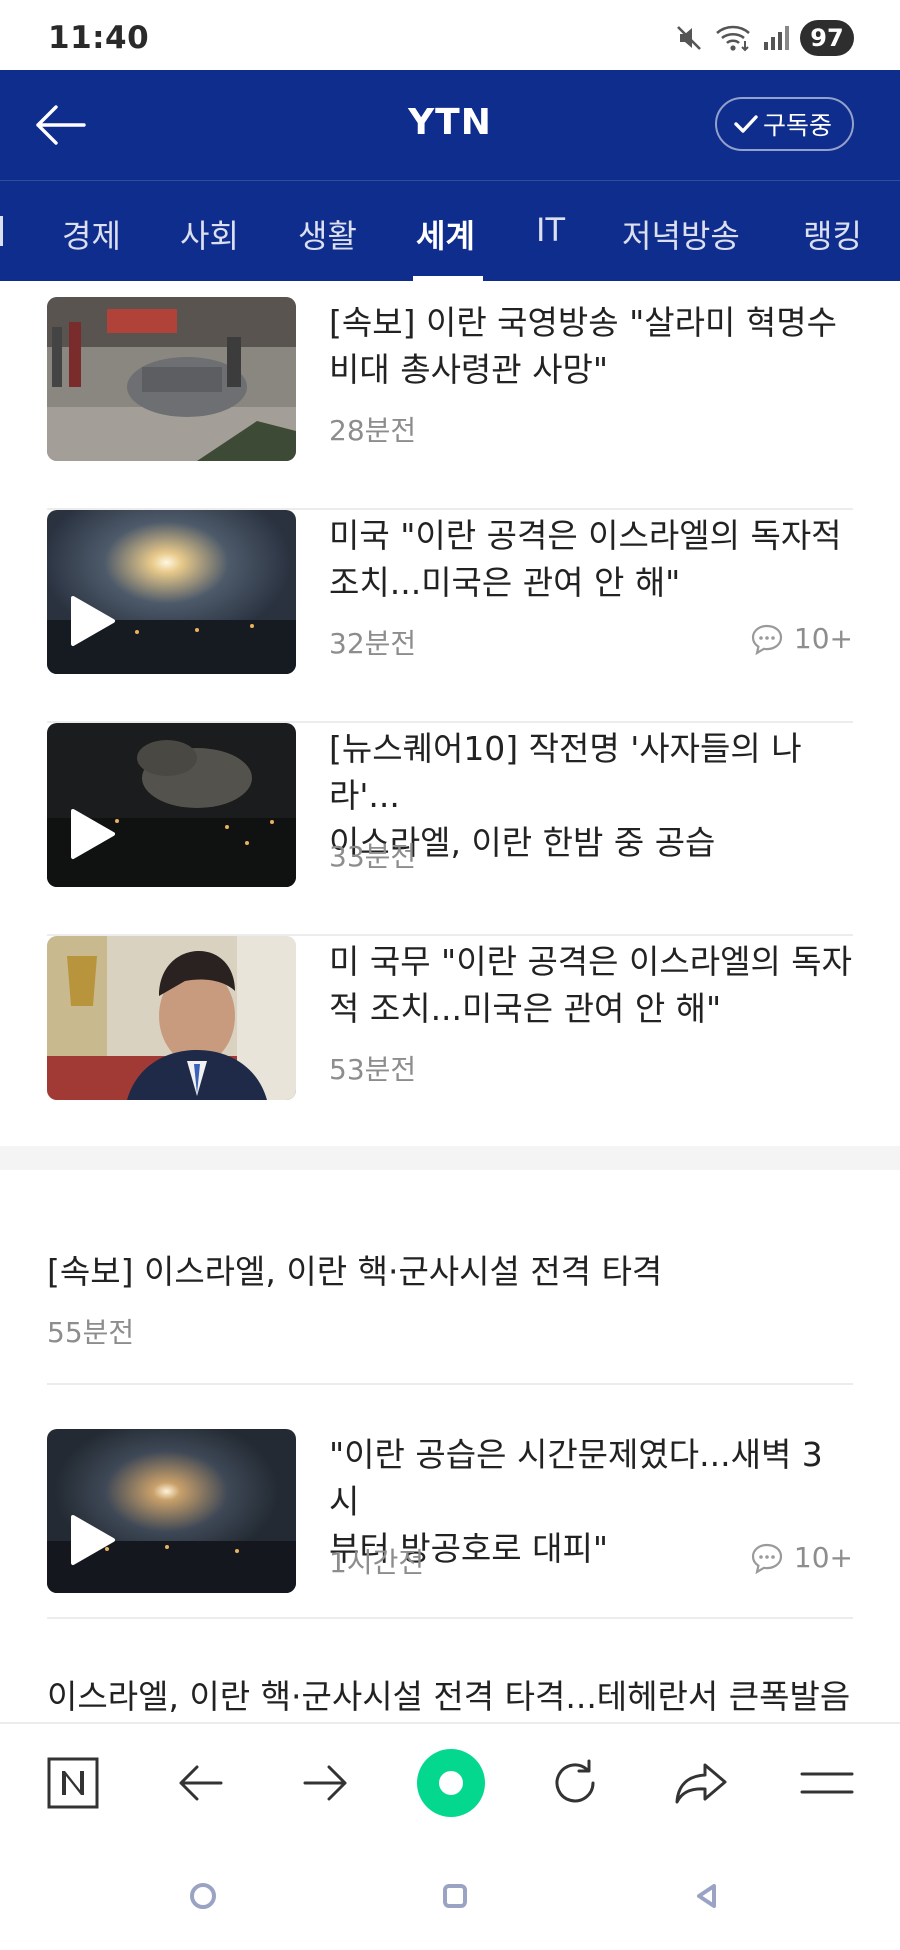 Image resolution: width=900 pixels, height=1950 pixels. What do you see at coordinates (450, 1315) in the screenshot?
I see `news-item-text: [속보] 이스라엘, 이란 핵·군사시설 전격 타격 55분전` at bounding box center [450, 1315].